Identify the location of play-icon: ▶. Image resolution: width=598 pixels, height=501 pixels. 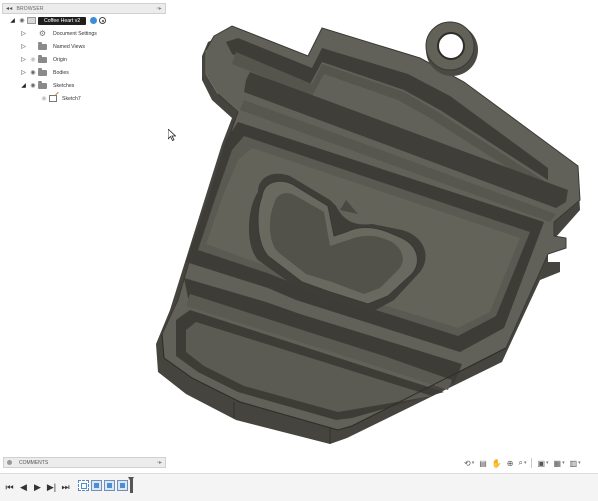
(37, 487).